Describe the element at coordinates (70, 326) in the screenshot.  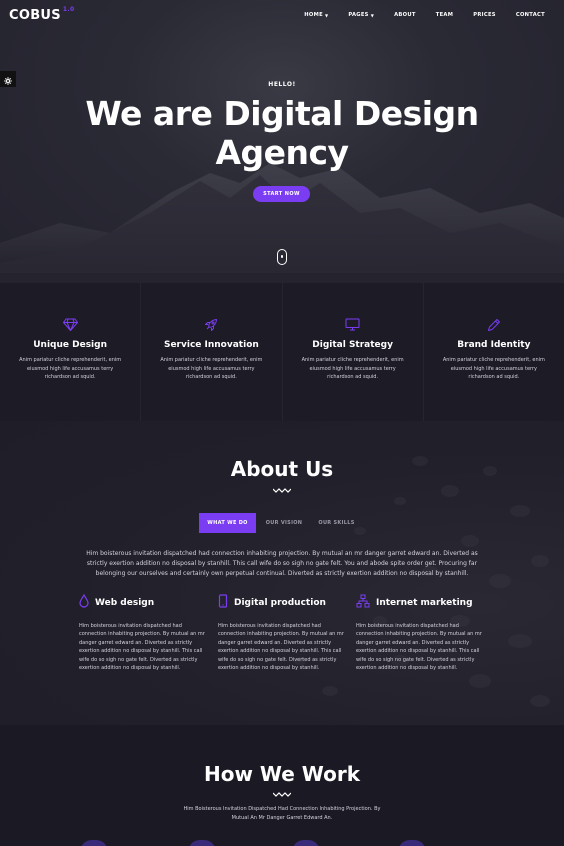
I see `diamond-icon` at that location.